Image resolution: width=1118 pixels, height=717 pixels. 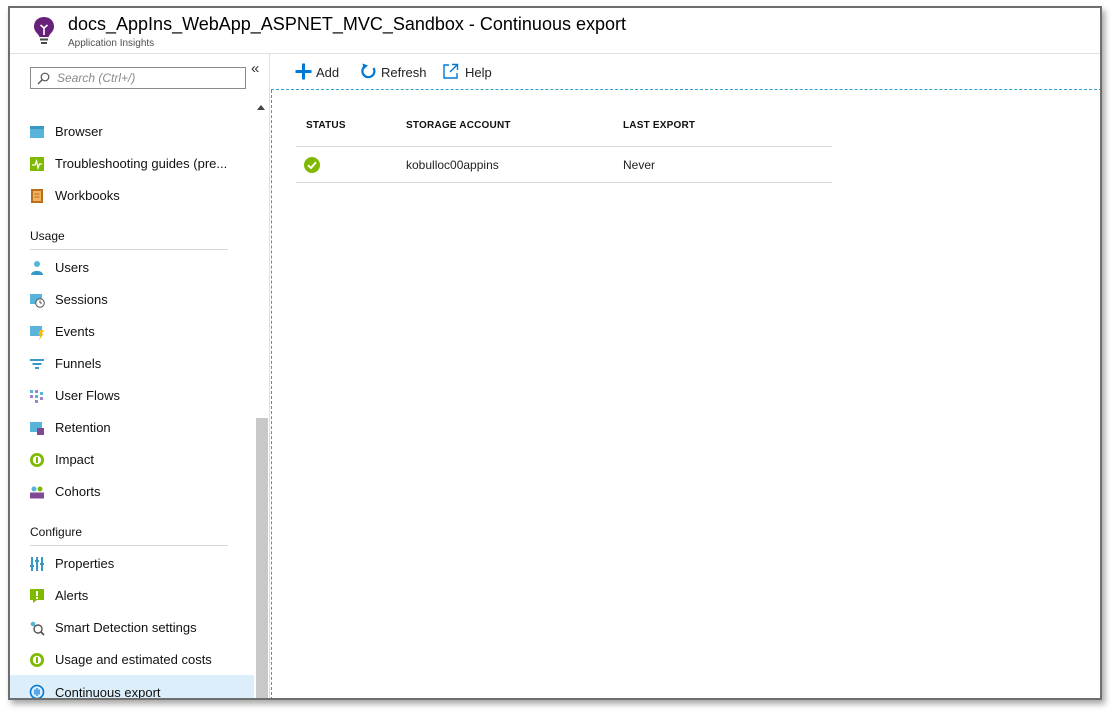 What do you see at coordinates (37, 164) in the screenshot?
I see `troubleshooting-icon` at bounding box center [37, 164].